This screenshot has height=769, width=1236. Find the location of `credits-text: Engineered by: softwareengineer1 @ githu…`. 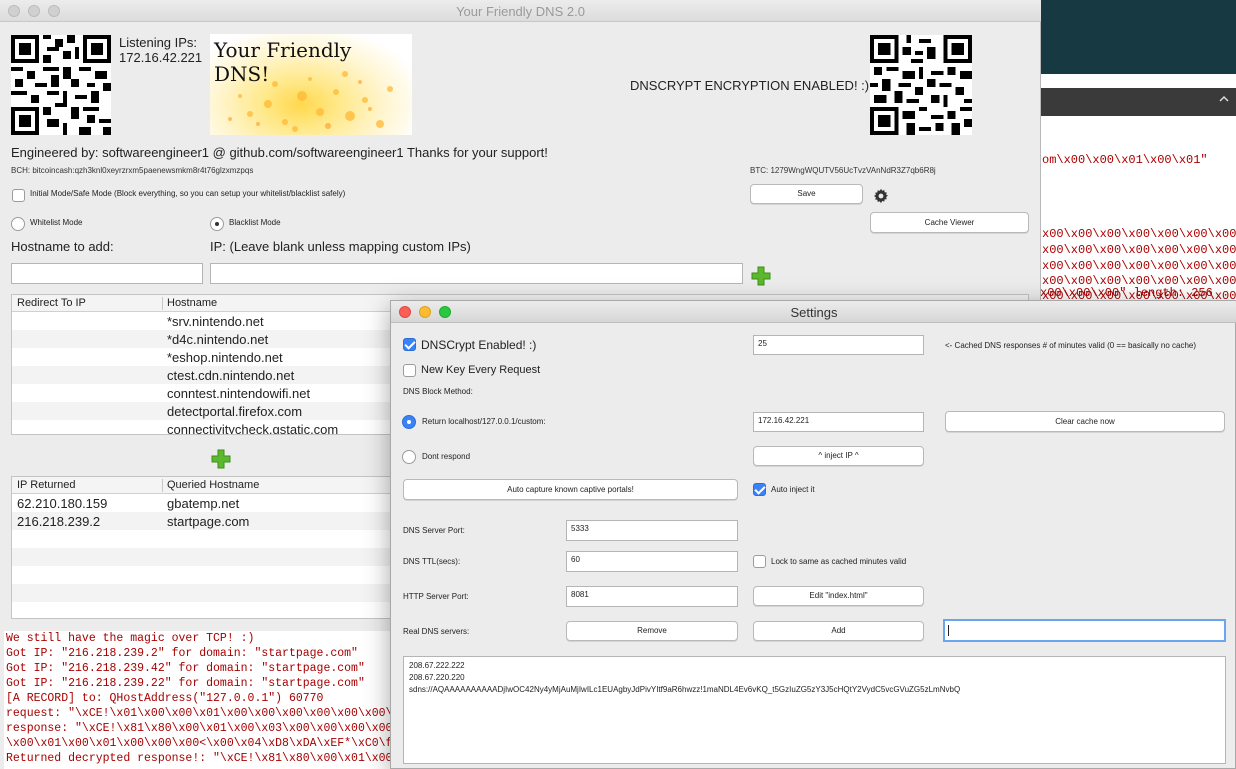

credits-text: Engineered by: softwareengineer1 @ githu… is located at coordinates (279, 152).